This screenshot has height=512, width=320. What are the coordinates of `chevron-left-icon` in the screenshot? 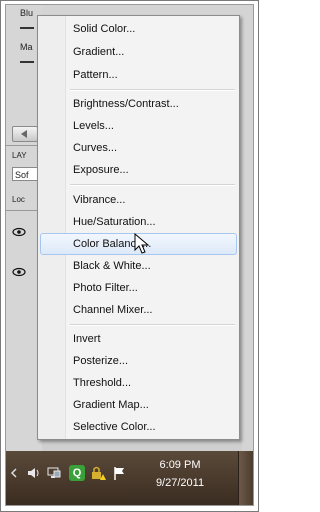 It's located at (18, 473).